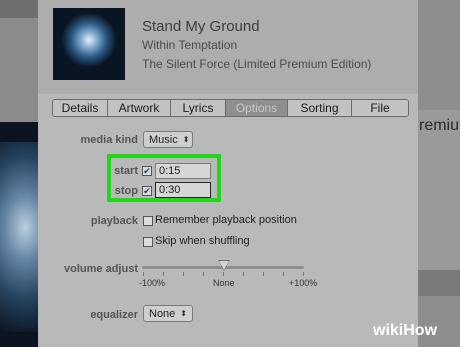  What do you see at coordinates (126, 191) in the screenshot?
I see `stop-label: stop` at bounding box center [126, 191].